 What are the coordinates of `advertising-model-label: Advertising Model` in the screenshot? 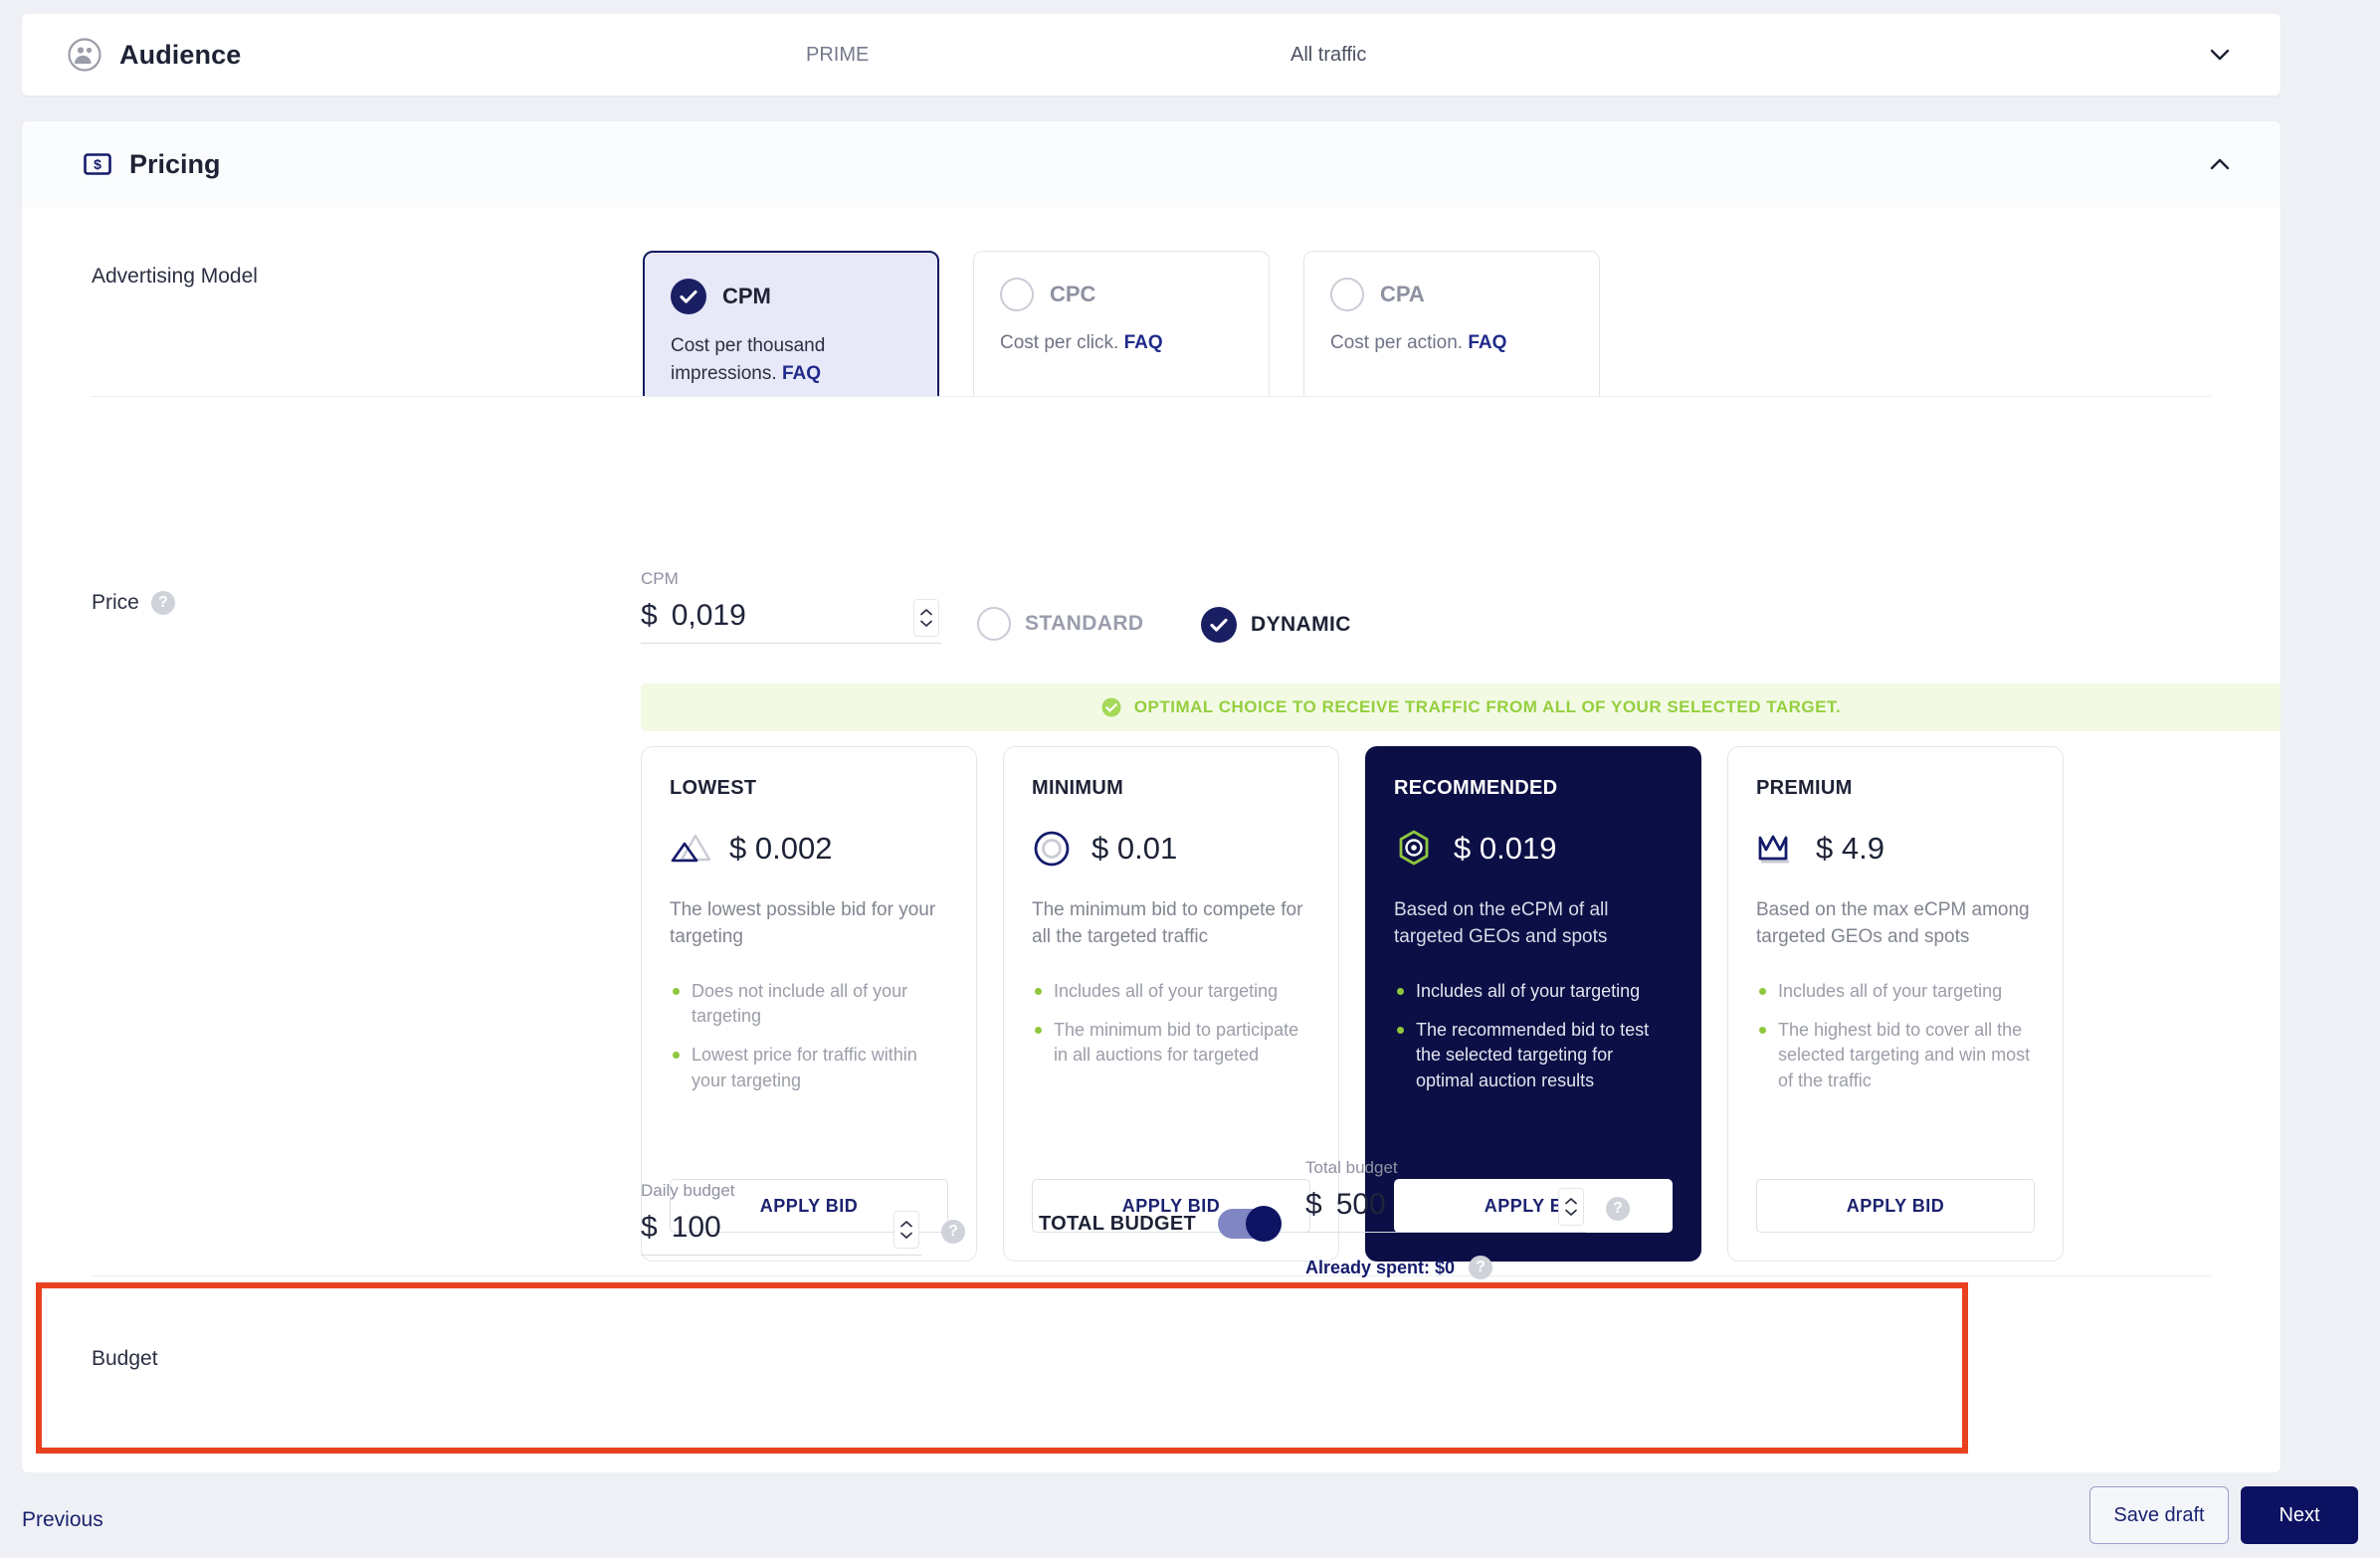 It's located at (175, 277).